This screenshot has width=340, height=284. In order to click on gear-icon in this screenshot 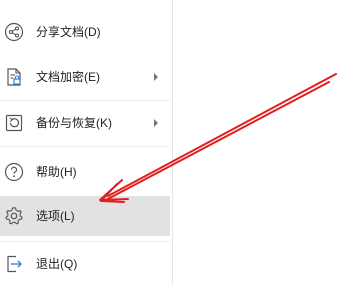, I will do `click(14, 216)`.